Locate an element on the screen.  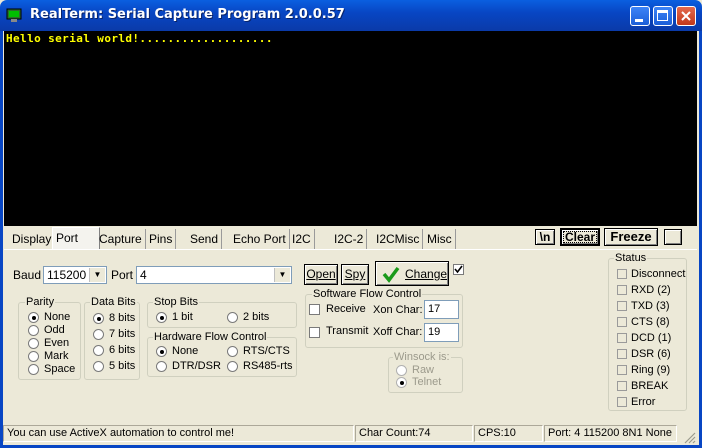
tab-i2c-2: I2C-2 is located at coordinates (349, 239).